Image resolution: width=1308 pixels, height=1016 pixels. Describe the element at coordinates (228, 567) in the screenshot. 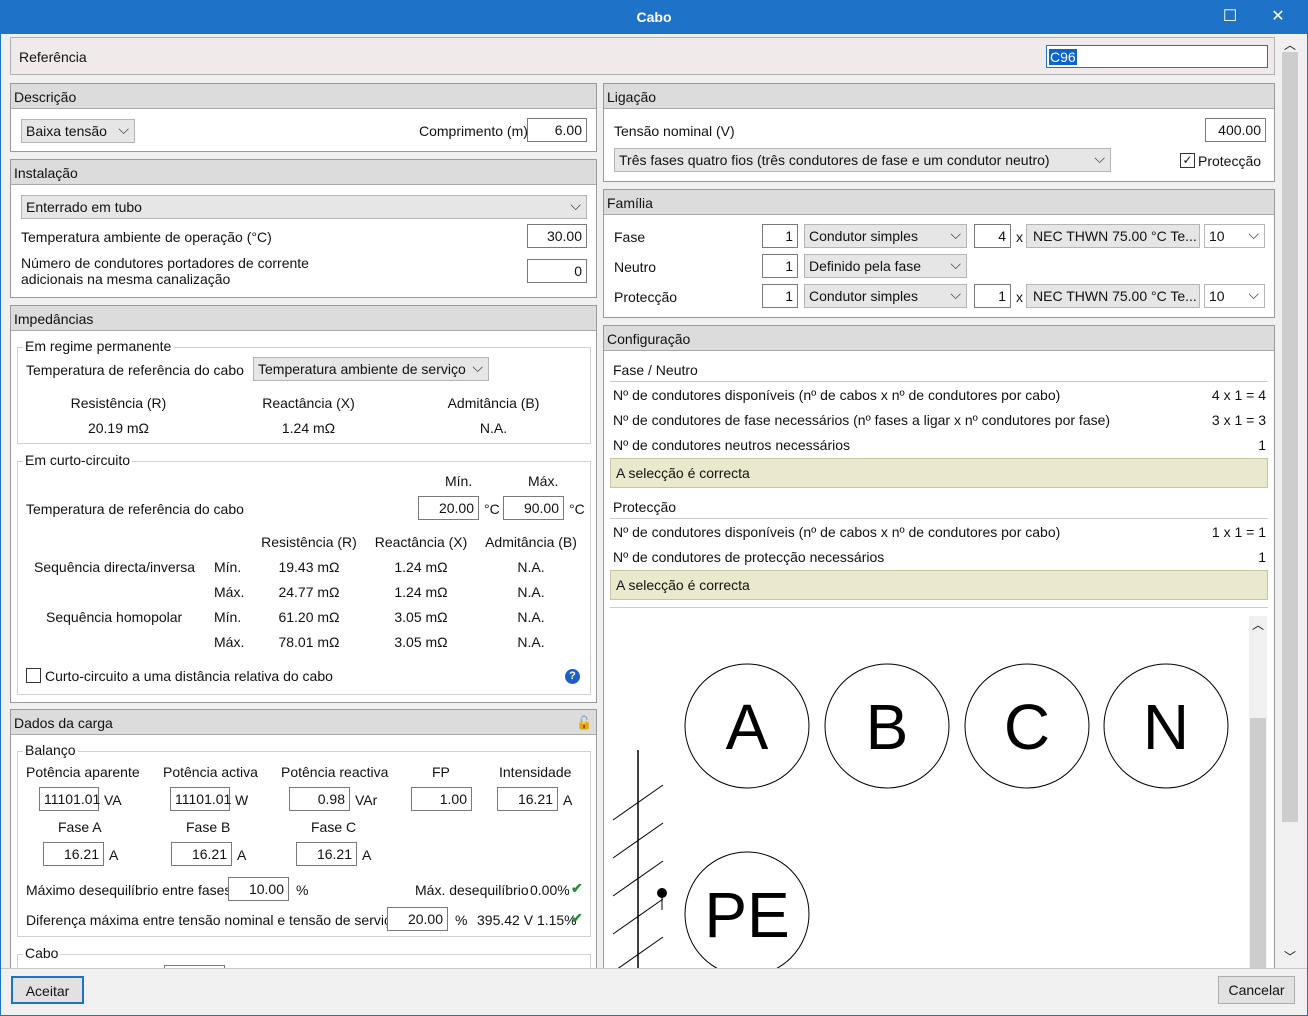

I see `row1-lim: Mín.` at that location.